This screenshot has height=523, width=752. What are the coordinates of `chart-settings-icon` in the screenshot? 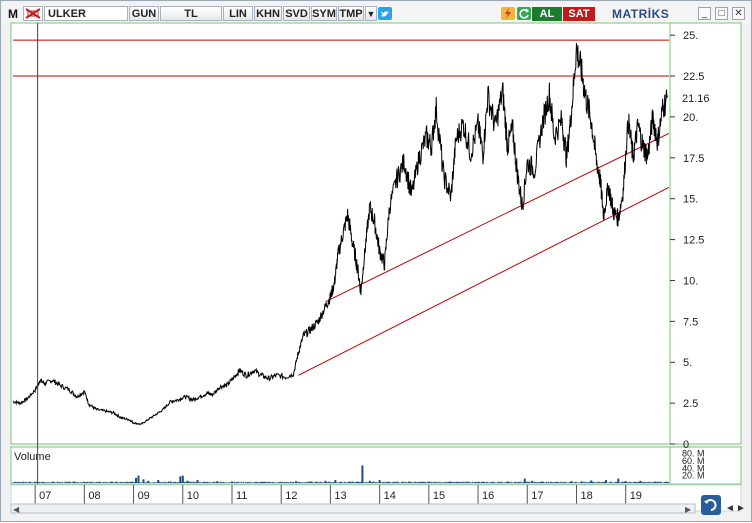 It's located at (711, 505).